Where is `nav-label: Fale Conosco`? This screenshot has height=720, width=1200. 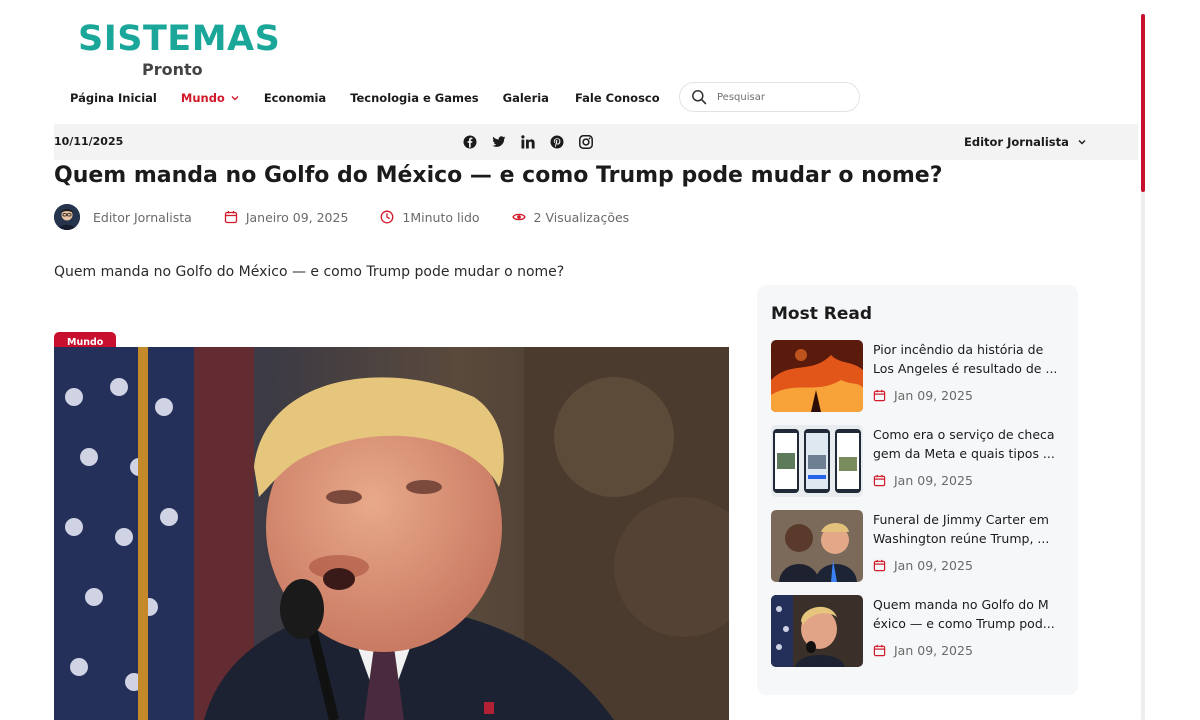
nav-label: Fale Conosco is located at coordinates (617, 98).